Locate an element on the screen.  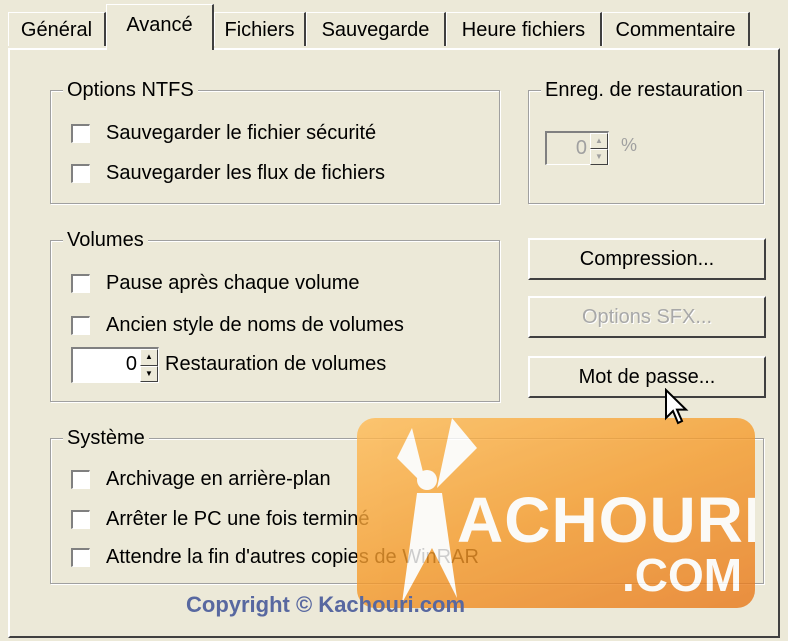
recovery-record-spinner: 0 ▲ ▼ is located at coordinates (577, 148).